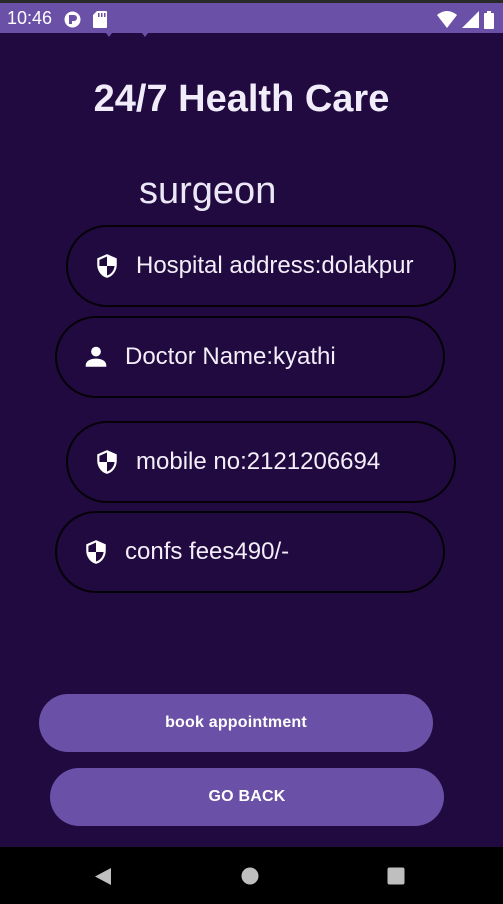 This screenshot has width=503, height=904. I want to click on mobile-number-card: mobile no:2121206694, so click(261, 462).